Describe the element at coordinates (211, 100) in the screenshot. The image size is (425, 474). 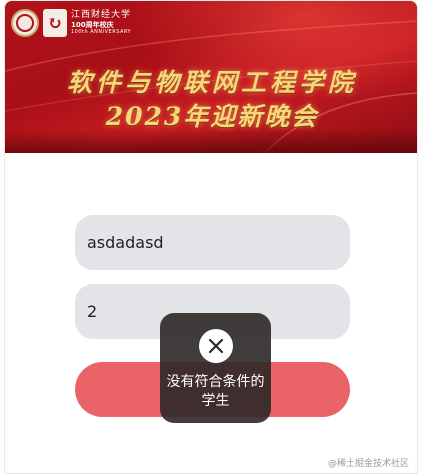
I see `event-title: 软件与物联网工程学院 2023年迎新晚会` at that location.